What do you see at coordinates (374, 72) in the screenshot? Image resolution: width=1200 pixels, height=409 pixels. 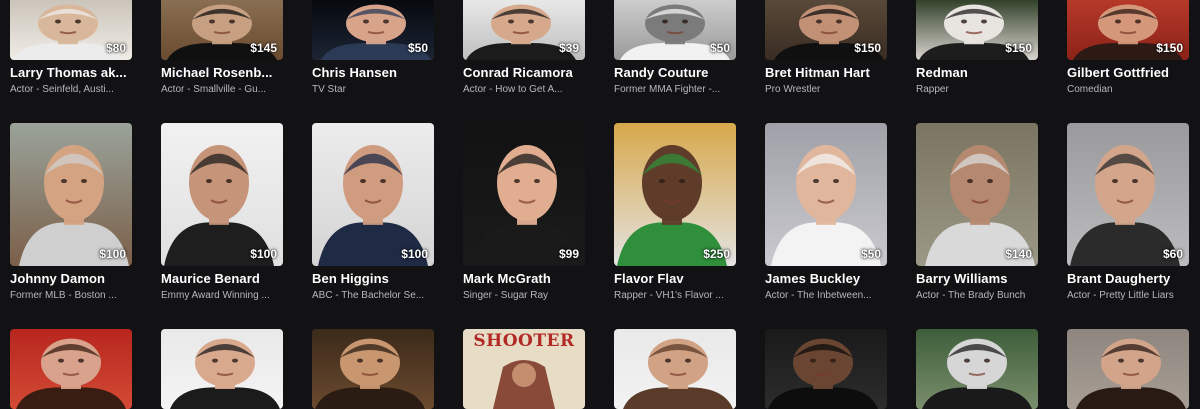 I see `celebrity-name: Chris Hansen` at bounding box center [374, 72].